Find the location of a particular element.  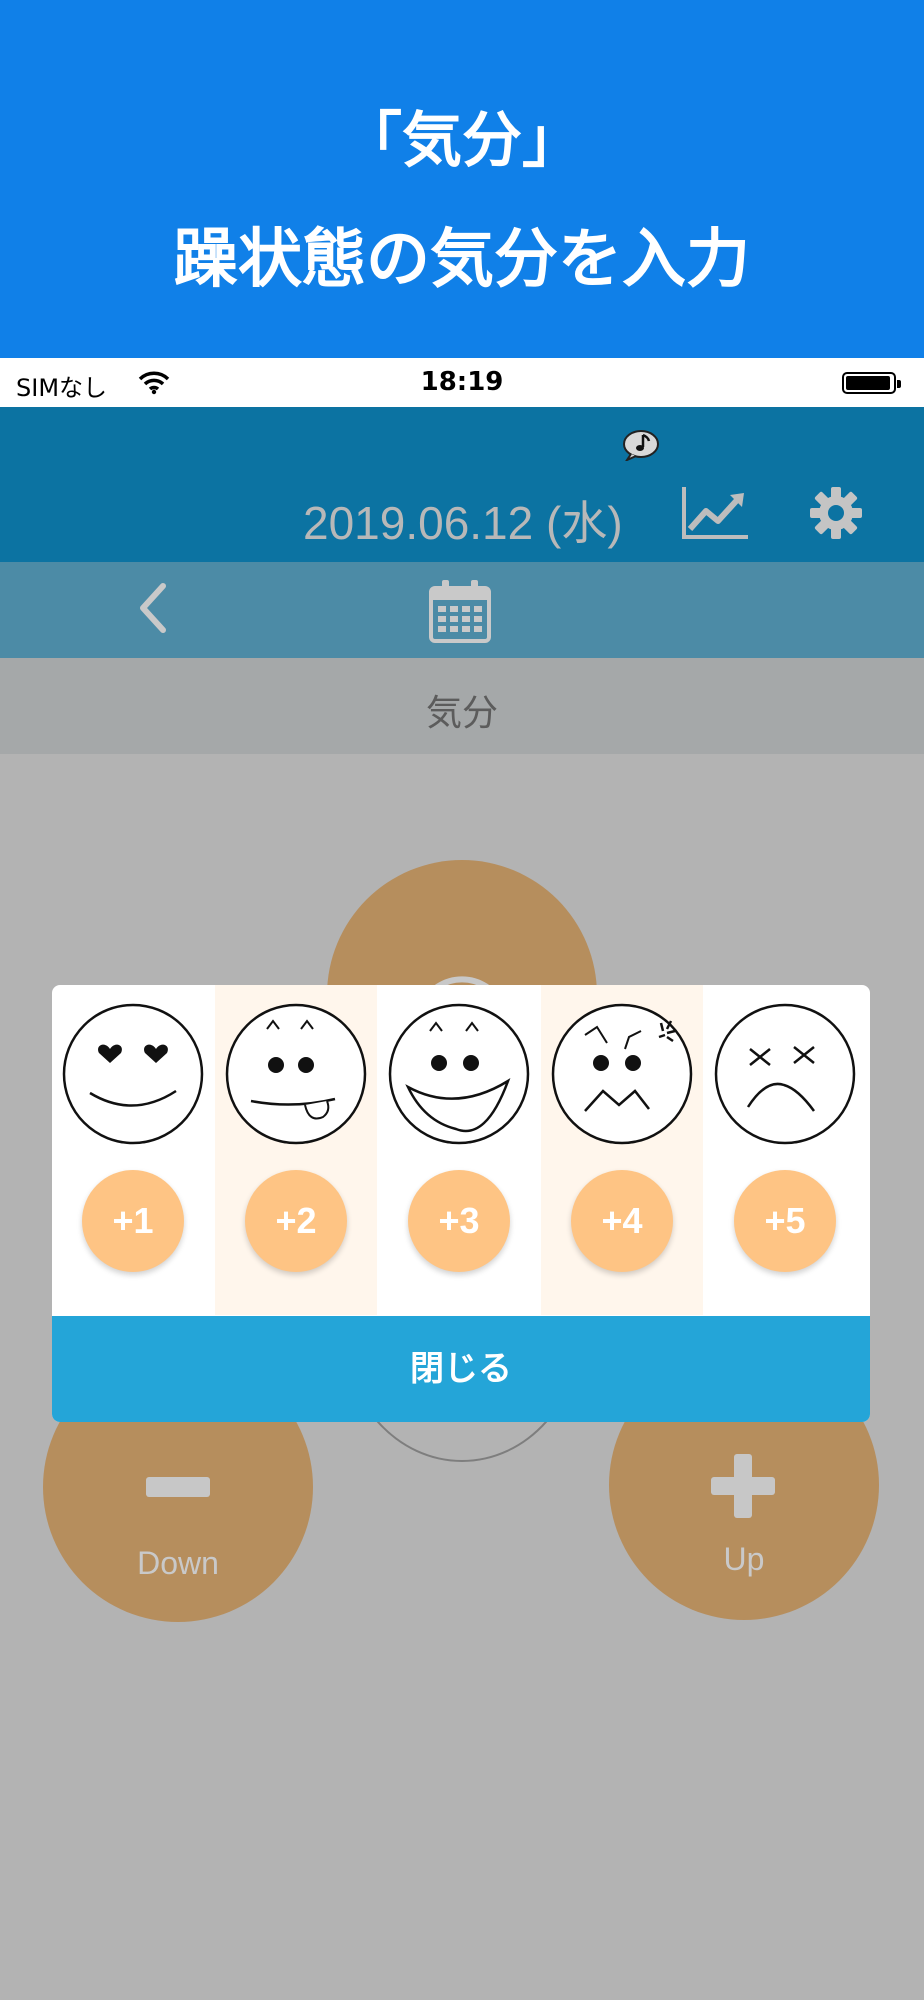

mood-button-3: +3 is located at coordinates (459, 1221).